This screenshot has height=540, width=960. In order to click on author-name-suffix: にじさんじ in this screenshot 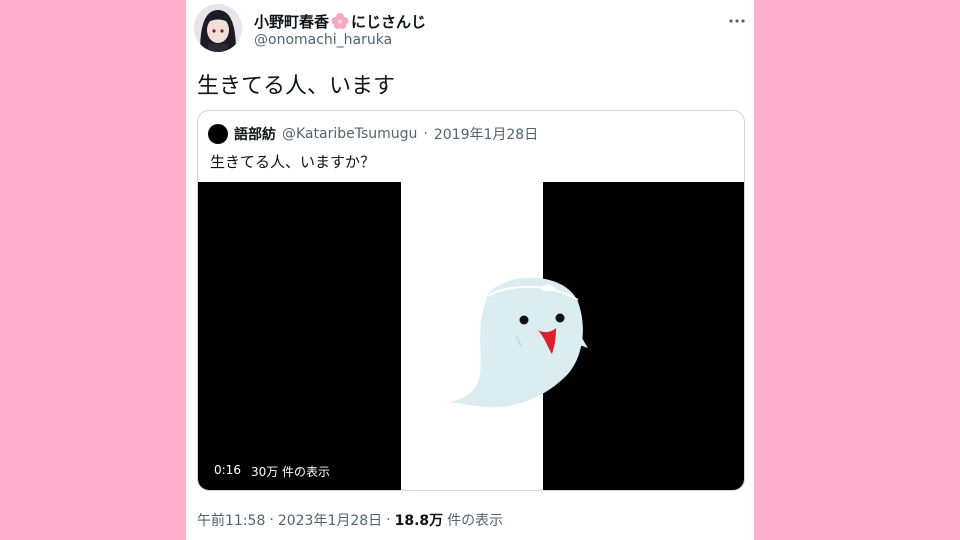, I will do `click(388, 21)`.